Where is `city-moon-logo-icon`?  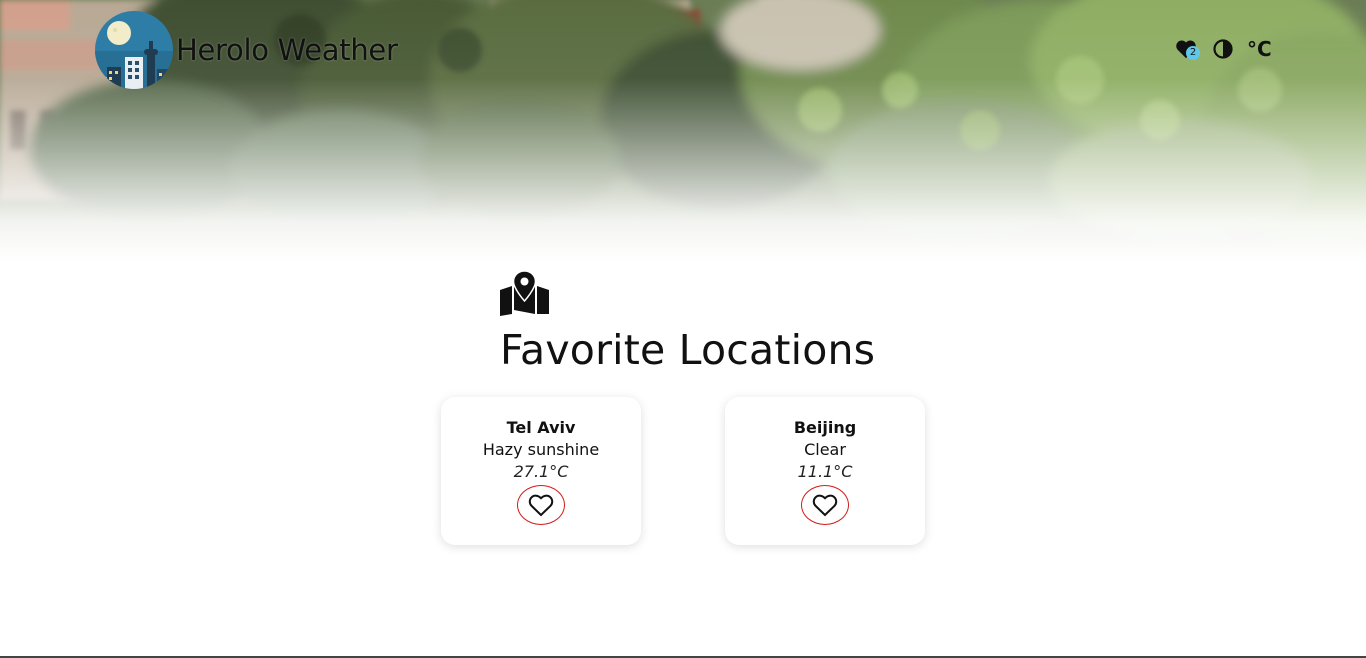
city-moon-logo-icon is located at coordinates (134, 50).